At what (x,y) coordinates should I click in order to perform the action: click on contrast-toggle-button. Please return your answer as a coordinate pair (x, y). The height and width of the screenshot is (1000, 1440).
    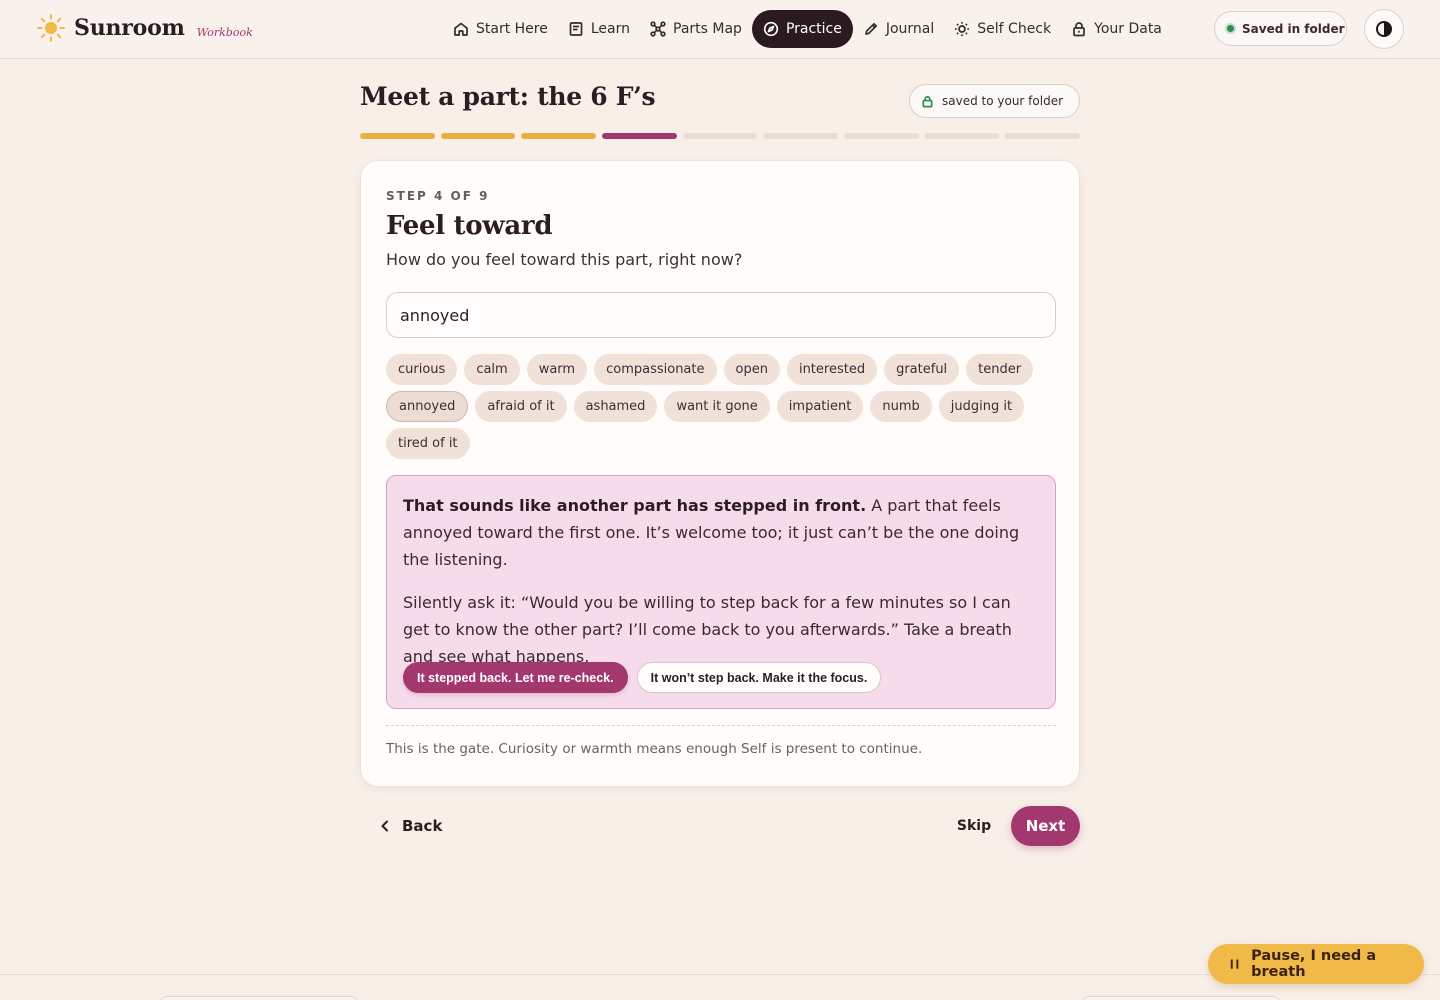
    Looking at the image, I should click on (1384, 29).